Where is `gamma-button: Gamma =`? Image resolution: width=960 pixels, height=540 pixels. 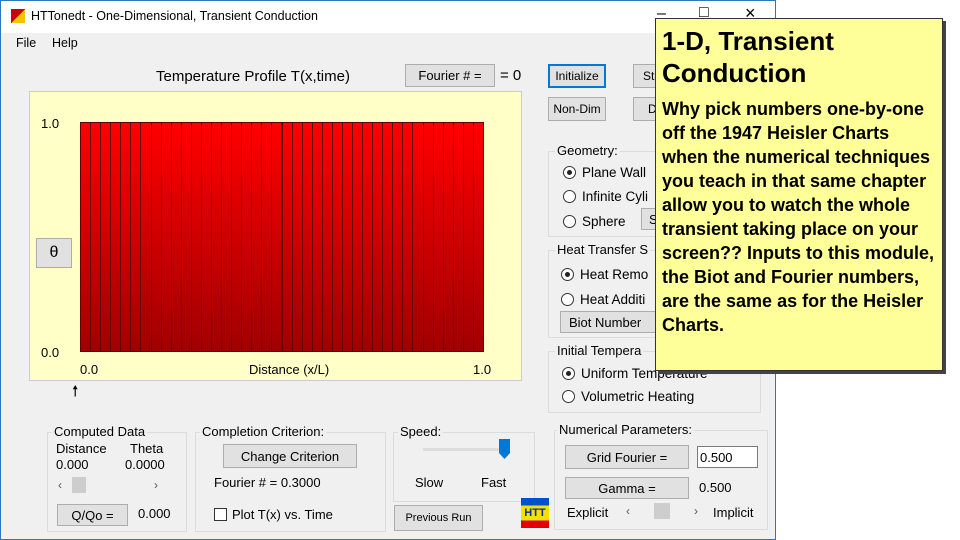 gamma-button: Gamma = is located at coordinates (627, 488).